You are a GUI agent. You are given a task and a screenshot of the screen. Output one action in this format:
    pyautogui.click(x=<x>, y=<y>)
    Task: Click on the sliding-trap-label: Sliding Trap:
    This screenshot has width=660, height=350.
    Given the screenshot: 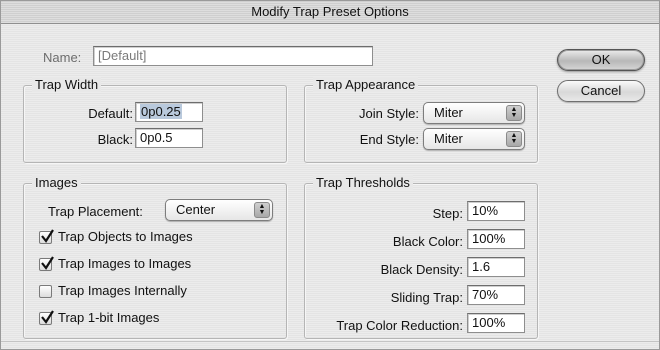 What is the action you would take?
    pyautogui.click(x=426, y=297)
    